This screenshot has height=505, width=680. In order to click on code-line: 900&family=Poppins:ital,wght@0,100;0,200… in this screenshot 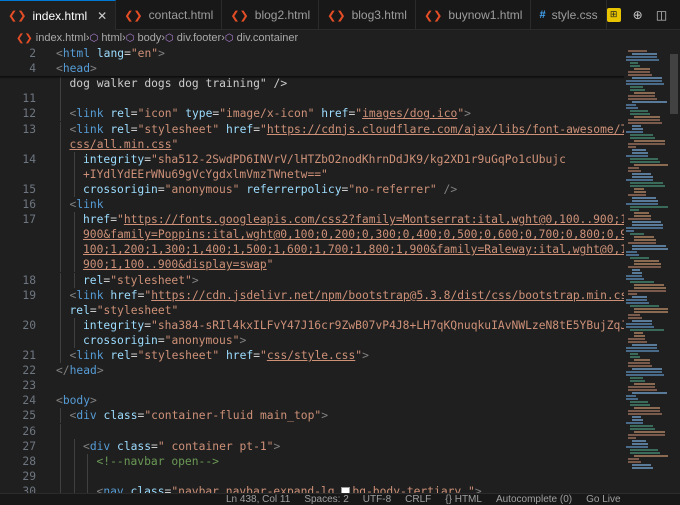, I will do `click(312, 235)`.